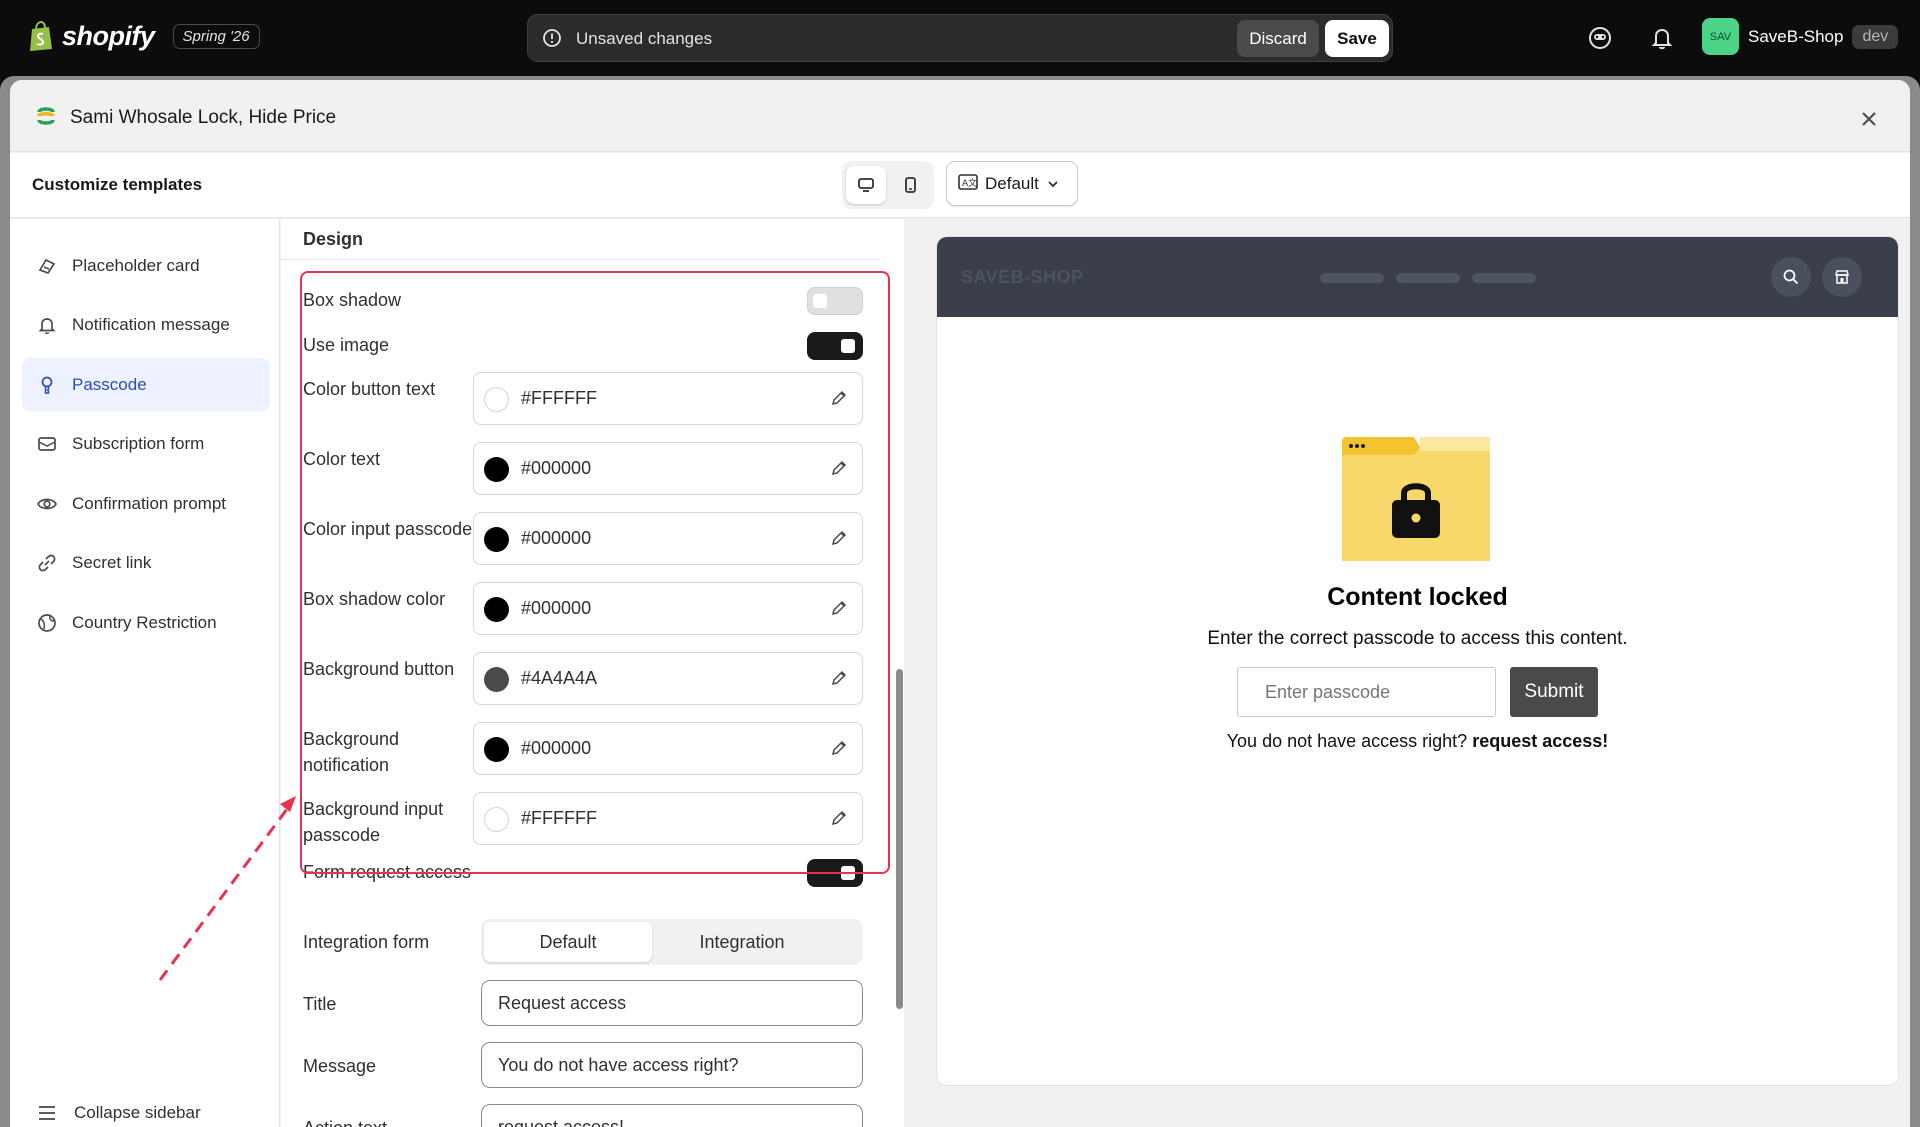 This screenshot has width=1920, height=1127. I want to click on store-dev-badge: dev, so click(1875, 36).